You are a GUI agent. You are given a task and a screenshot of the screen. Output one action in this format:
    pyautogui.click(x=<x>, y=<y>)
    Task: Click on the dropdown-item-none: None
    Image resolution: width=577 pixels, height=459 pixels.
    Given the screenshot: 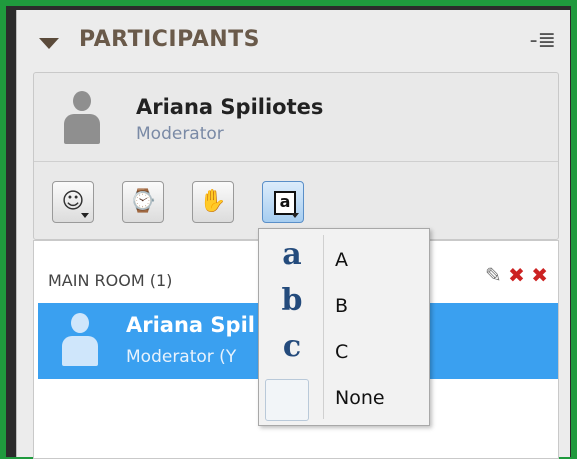 What is the action you would take?
    pyautogui.click(x=344, y=400)
    